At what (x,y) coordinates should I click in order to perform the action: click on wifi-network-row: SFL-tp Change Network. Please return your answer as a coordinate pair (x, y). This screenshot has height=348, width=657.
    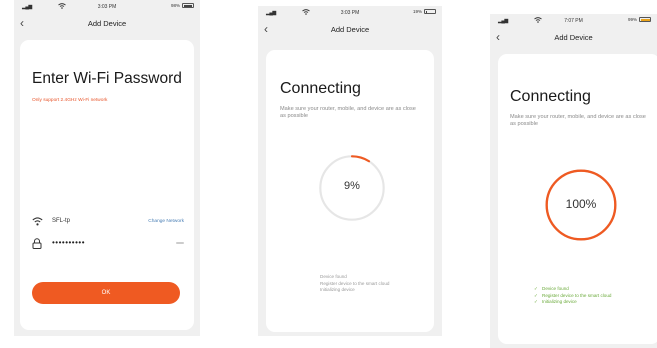
    Looking at the image, I should click on (108, 221).